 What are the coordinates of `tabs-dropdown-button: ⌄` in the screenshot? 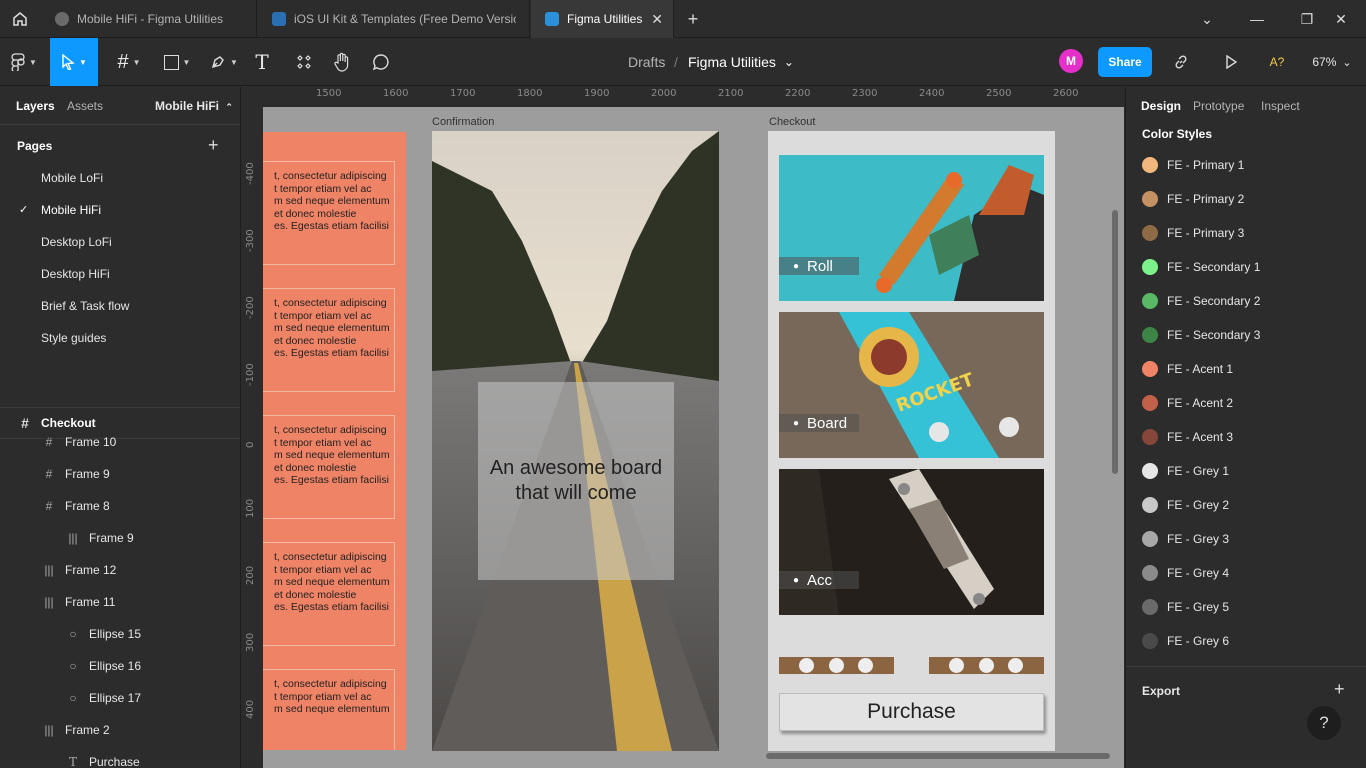 It's located at (1207, 19).